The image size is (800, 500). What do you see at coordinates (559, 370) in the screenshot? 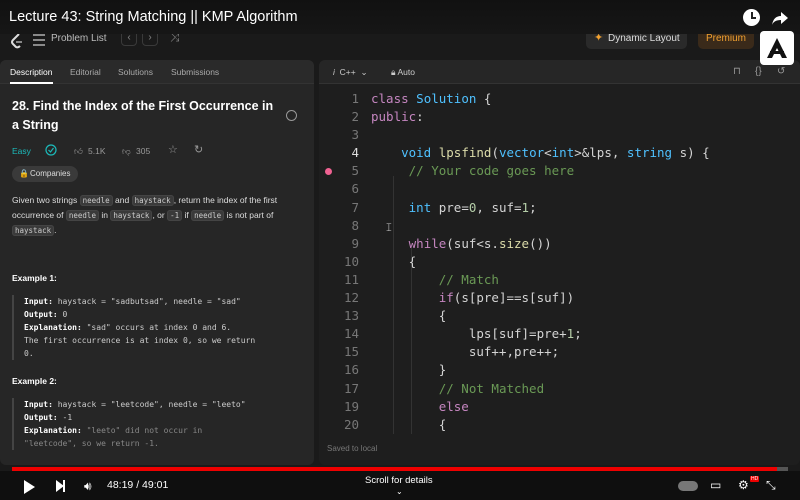
I see `code-line: 16 }` at bounding box center [559, 370].